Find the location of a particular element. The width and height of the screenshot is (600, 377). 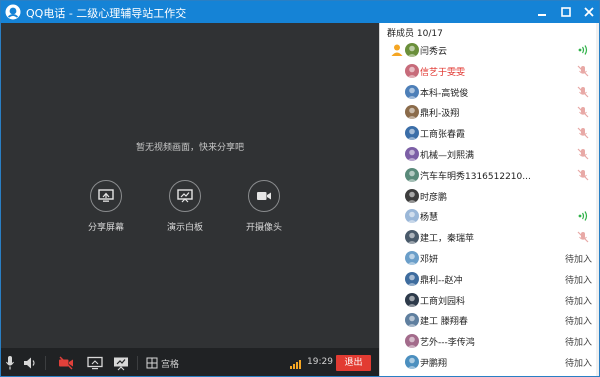

member-name: 机械—刘熙满 is located at coordinates (447, 156).